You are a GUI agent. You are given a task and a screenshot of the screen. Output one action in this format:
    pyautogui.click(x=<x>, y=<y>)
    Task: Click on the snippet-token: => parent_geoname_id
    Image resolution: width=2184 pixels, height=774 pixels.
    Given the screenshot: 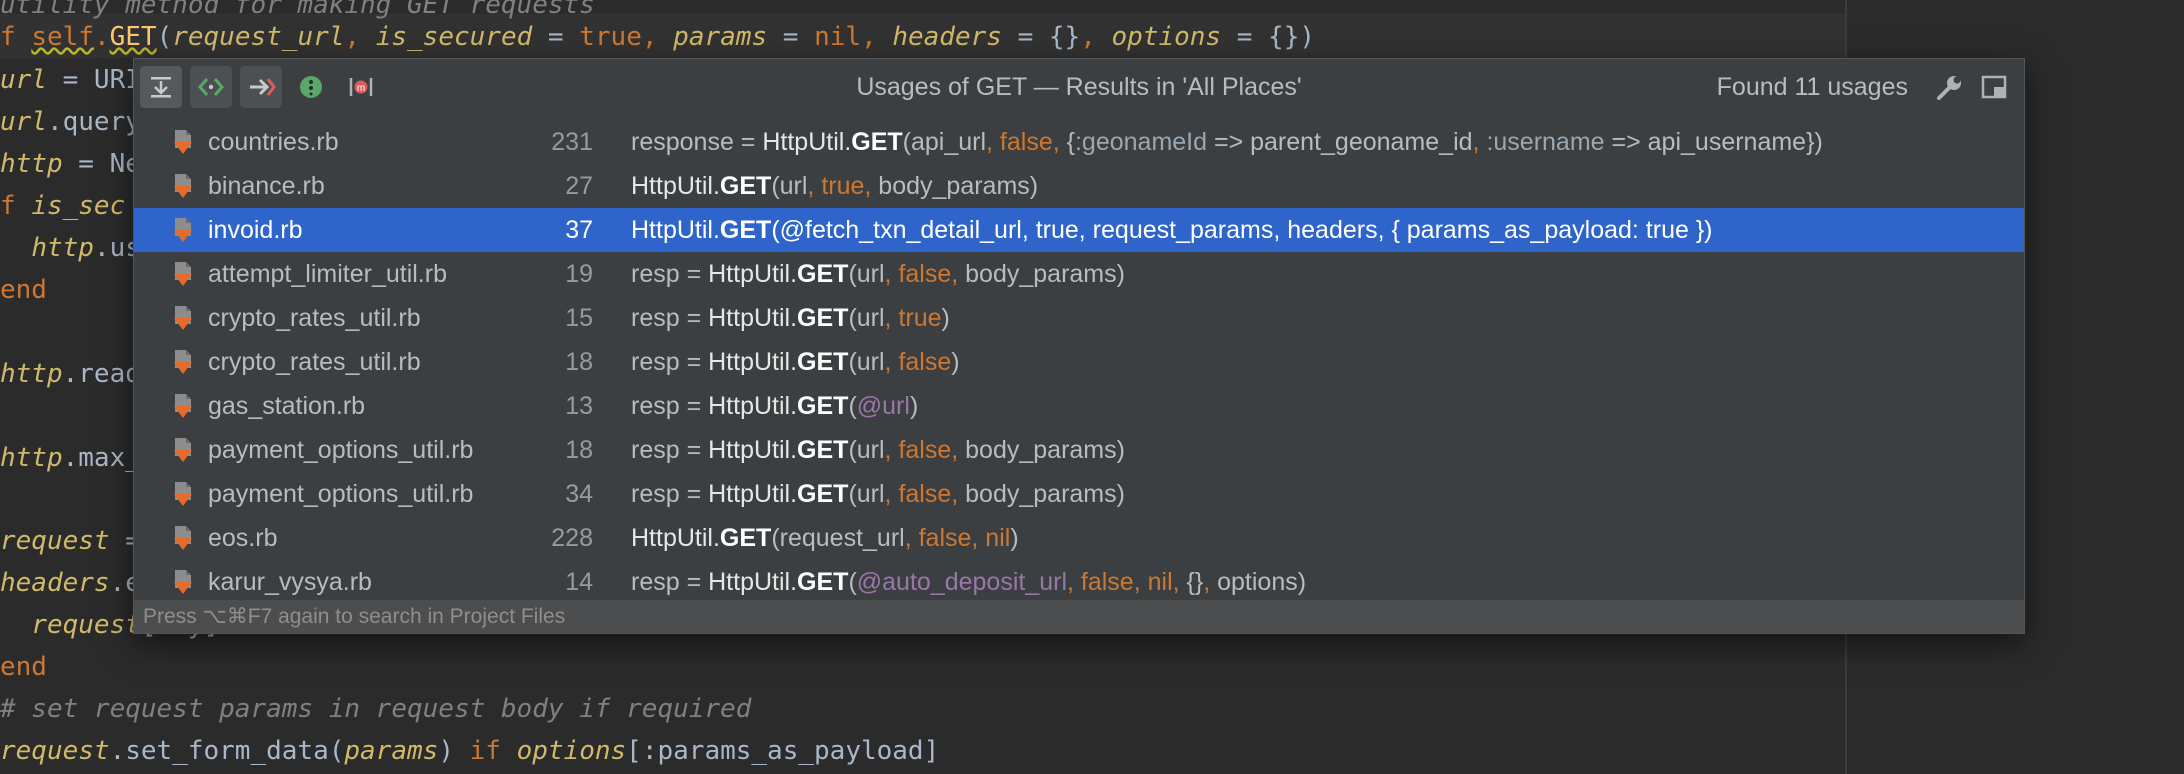 What is the action you would take?
    pyautogui.click(x=1340, y=142)
    